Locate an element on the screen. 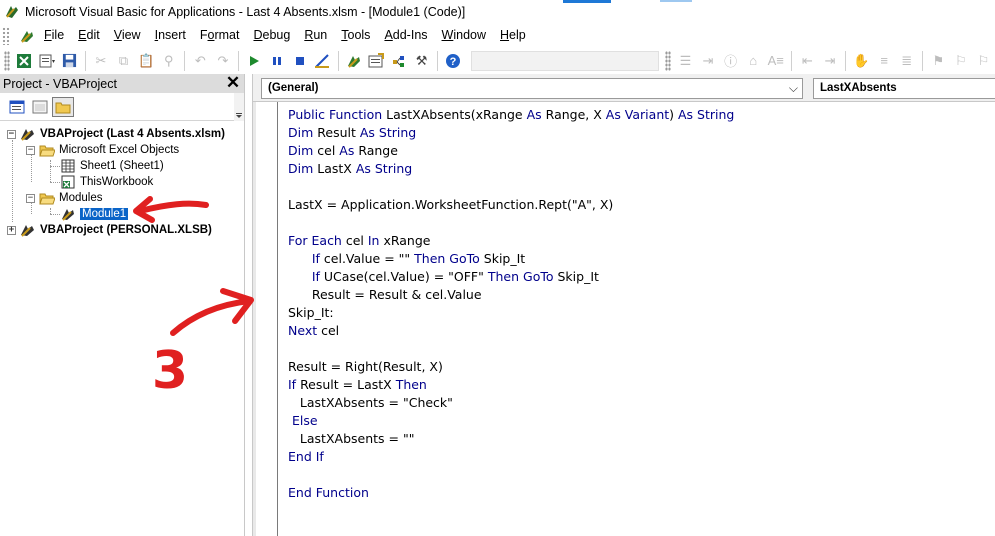  code-line: Result = Right(Result, X) is located at coordinates (638, 367).